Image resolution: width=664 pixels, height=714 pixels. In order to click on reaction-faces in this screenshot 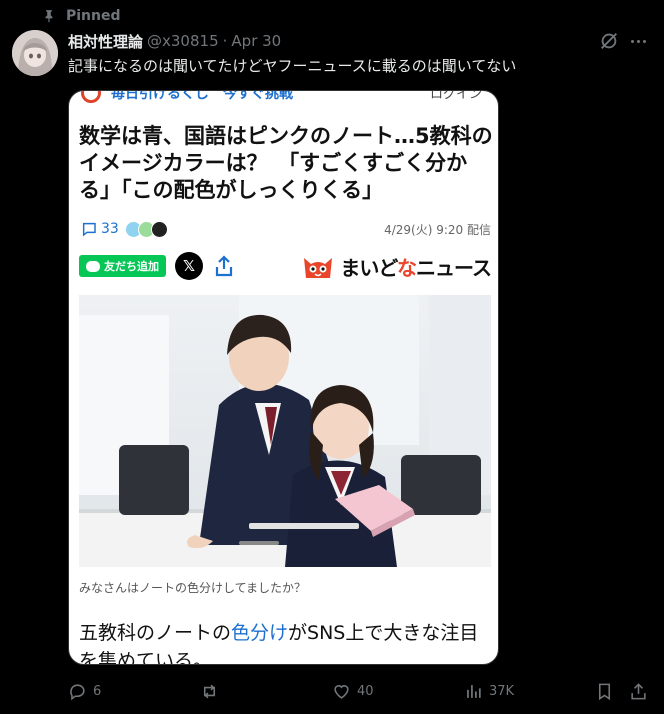, I will do `click(146, 229)`.